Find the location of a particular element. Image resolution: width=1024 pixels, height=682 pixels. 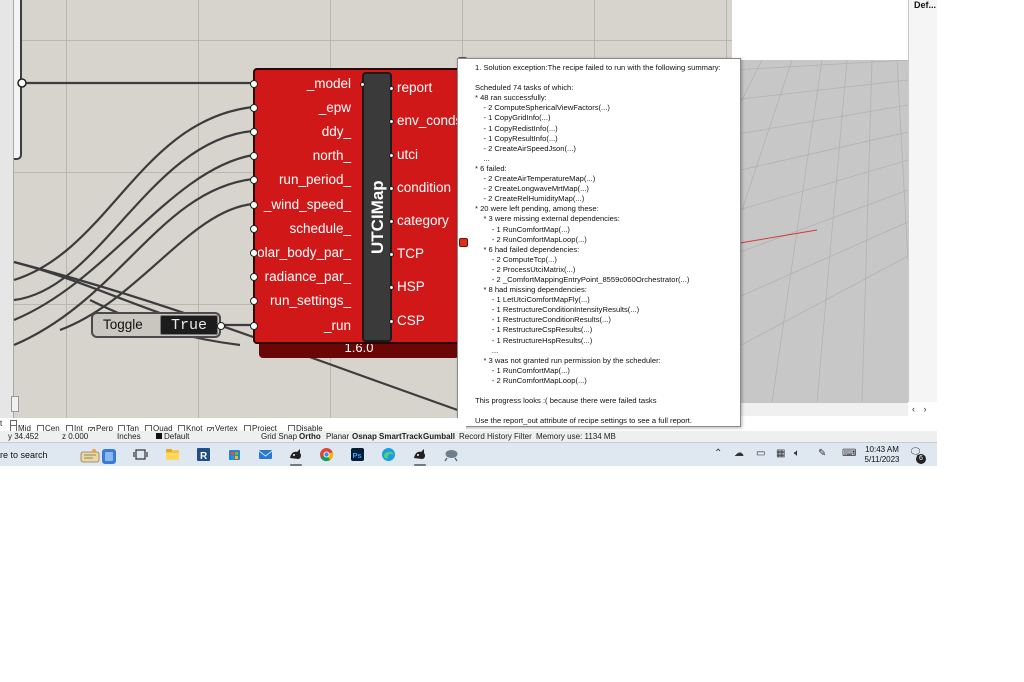

network-icon: ▦ is located at coordinates (780, 453).